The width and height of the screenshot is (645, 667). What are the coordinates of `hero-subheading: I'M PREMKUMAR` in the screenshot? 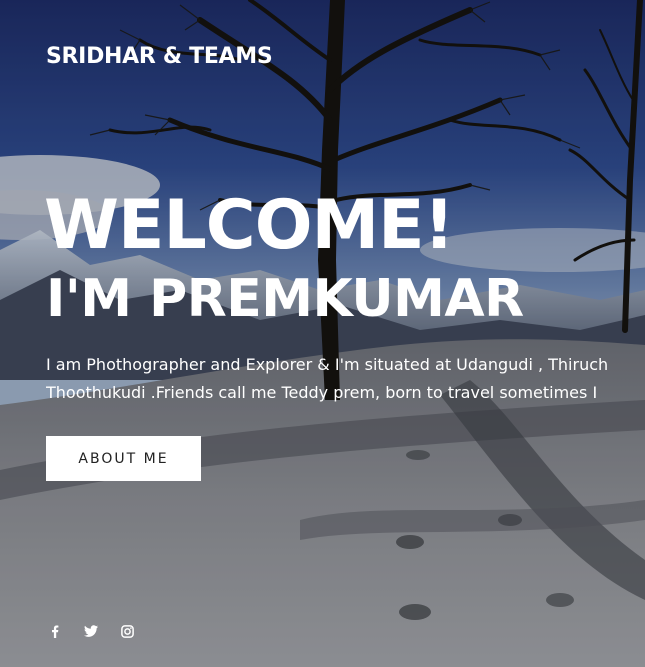 It's located at (285, 299).